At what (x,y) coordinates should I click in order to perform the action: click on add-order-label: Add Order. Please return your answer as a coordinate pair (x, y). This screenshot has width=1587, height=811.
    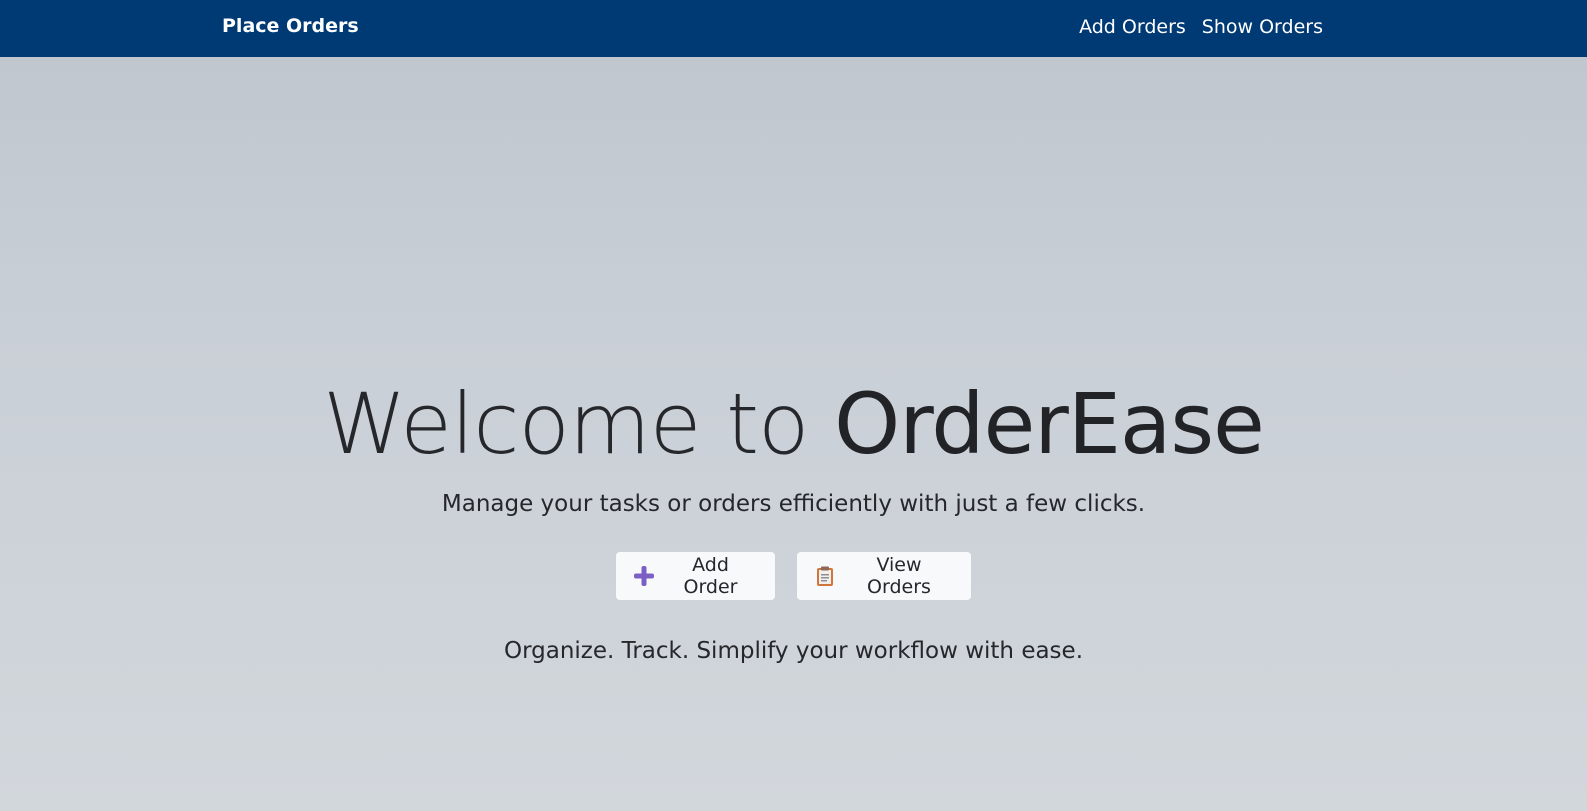
    Looking at the image, I should click on (710, 576).